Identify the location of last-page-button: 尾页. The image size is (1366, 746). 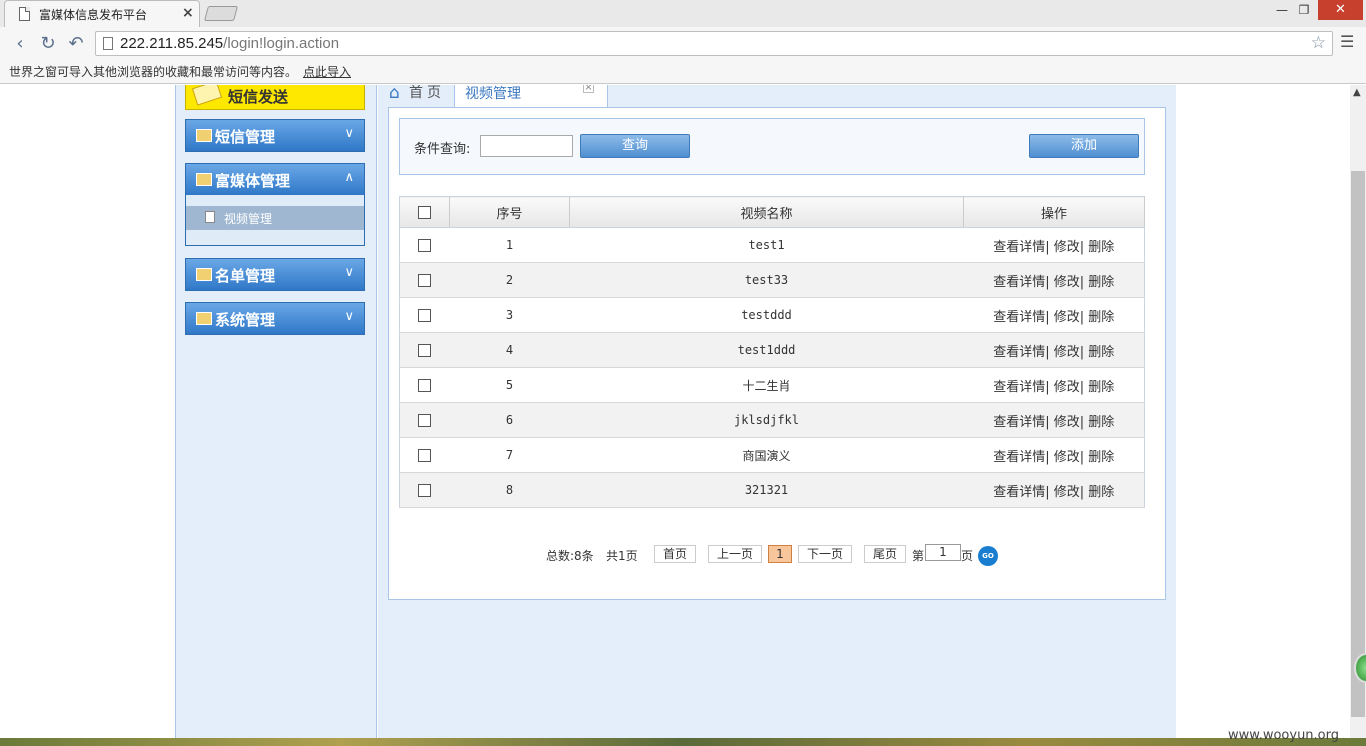
(885, 554).